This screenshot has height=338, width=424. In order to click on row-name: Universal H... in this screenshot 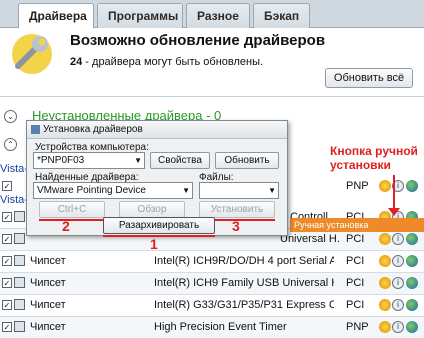, I will do `click(310, 239)`.